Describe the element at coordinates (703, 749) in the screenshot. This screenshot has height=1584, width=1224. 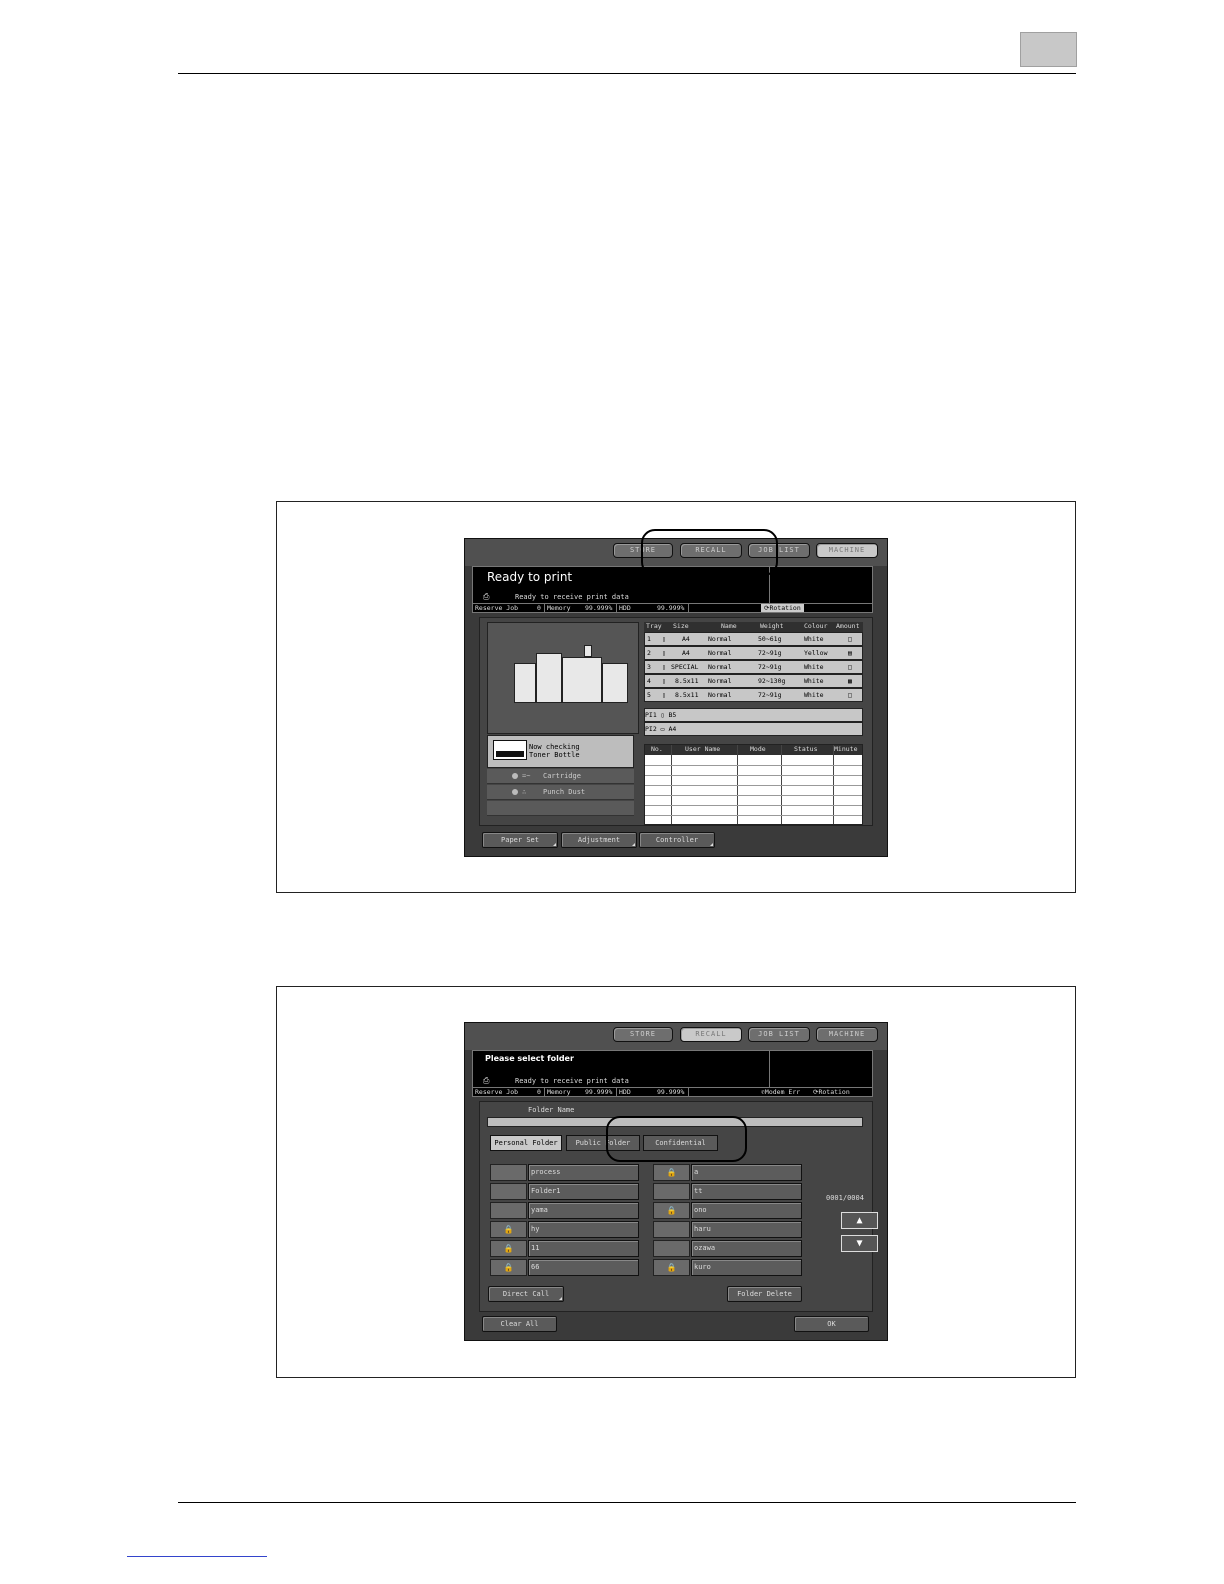
I see `col-user-name: User Name` at that location.